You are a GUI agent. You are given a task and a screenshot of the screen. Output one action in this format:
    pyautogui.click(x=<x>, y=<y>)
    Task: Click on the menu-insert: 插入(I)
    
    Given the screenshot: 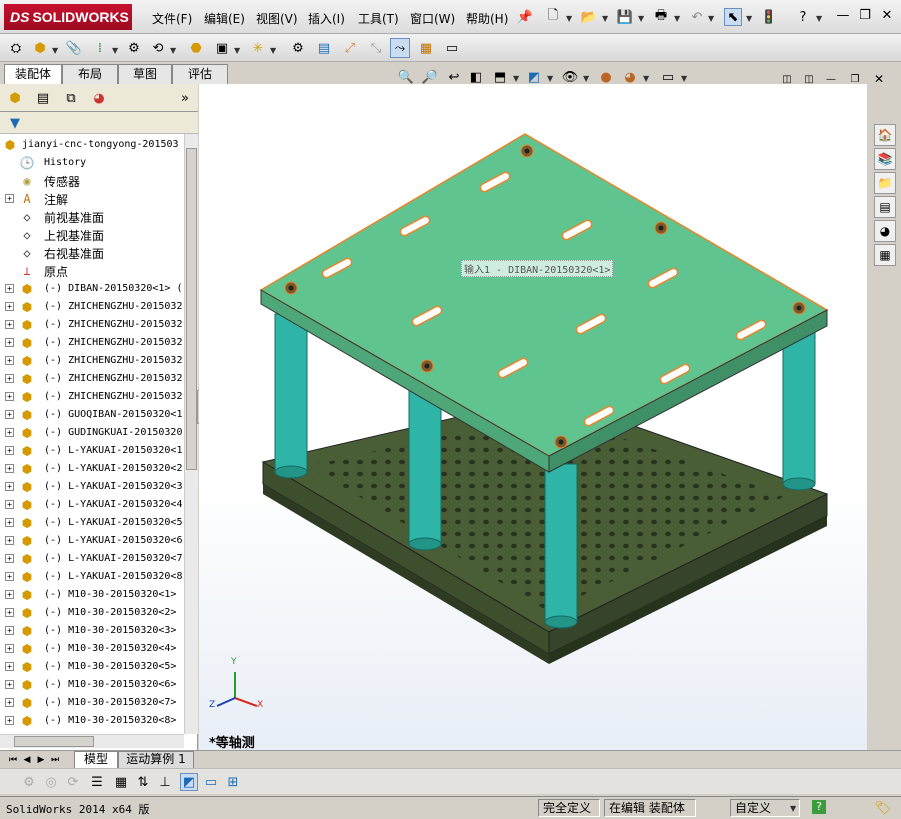 What is the action you would take?
    pyautogui.click(x=326, y=18)
    